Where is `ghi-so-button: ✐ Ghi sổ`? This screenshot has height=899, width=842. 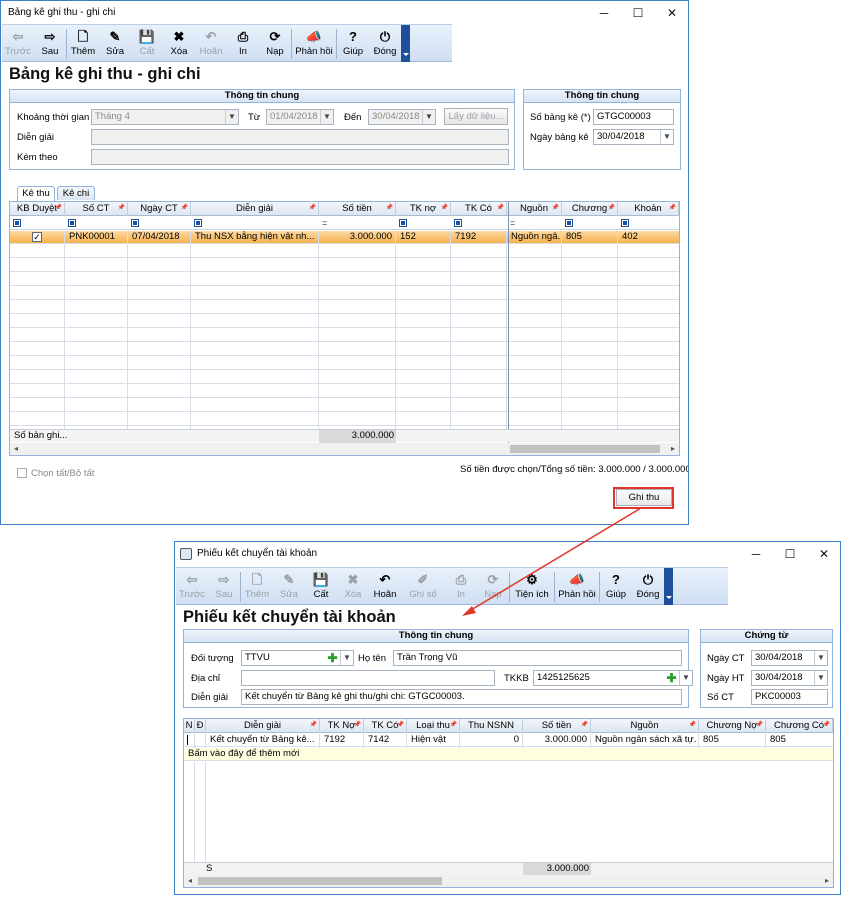
ghi-so-button: ✐ Ghi sổ is located at coordinates (423, 586).